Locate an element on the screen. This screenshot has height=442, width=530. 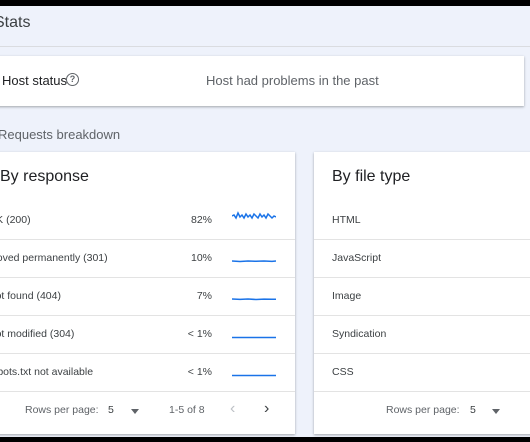
row-label: Syndication is located at coordinates (359, 334).